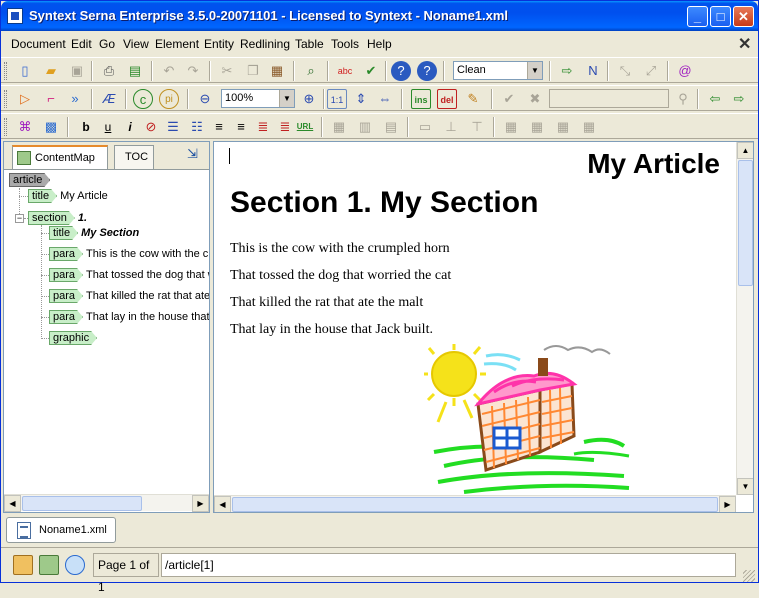 The height and width of the screenshot is (598, 759). I want to click on fit-width-icon: ⇔, so click(385, 99).